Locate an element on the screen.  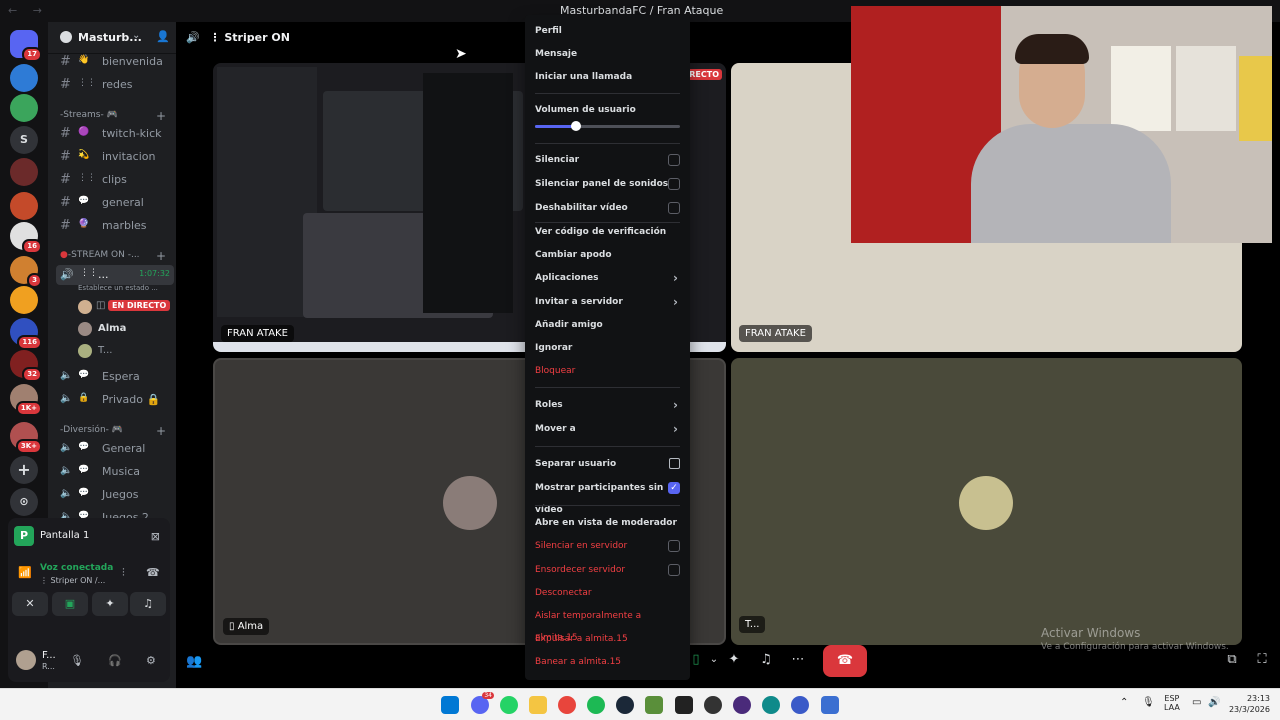
menu-item-message: Mensaje is located at coordinates (607, 54).